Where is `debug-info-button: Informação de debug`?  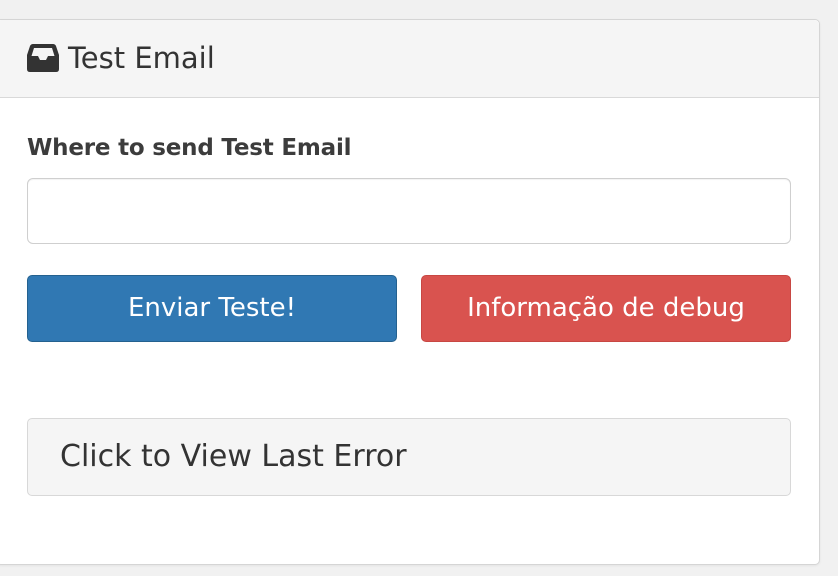
debug-info-button: Informação de debug is located at coordinates (606, 308).